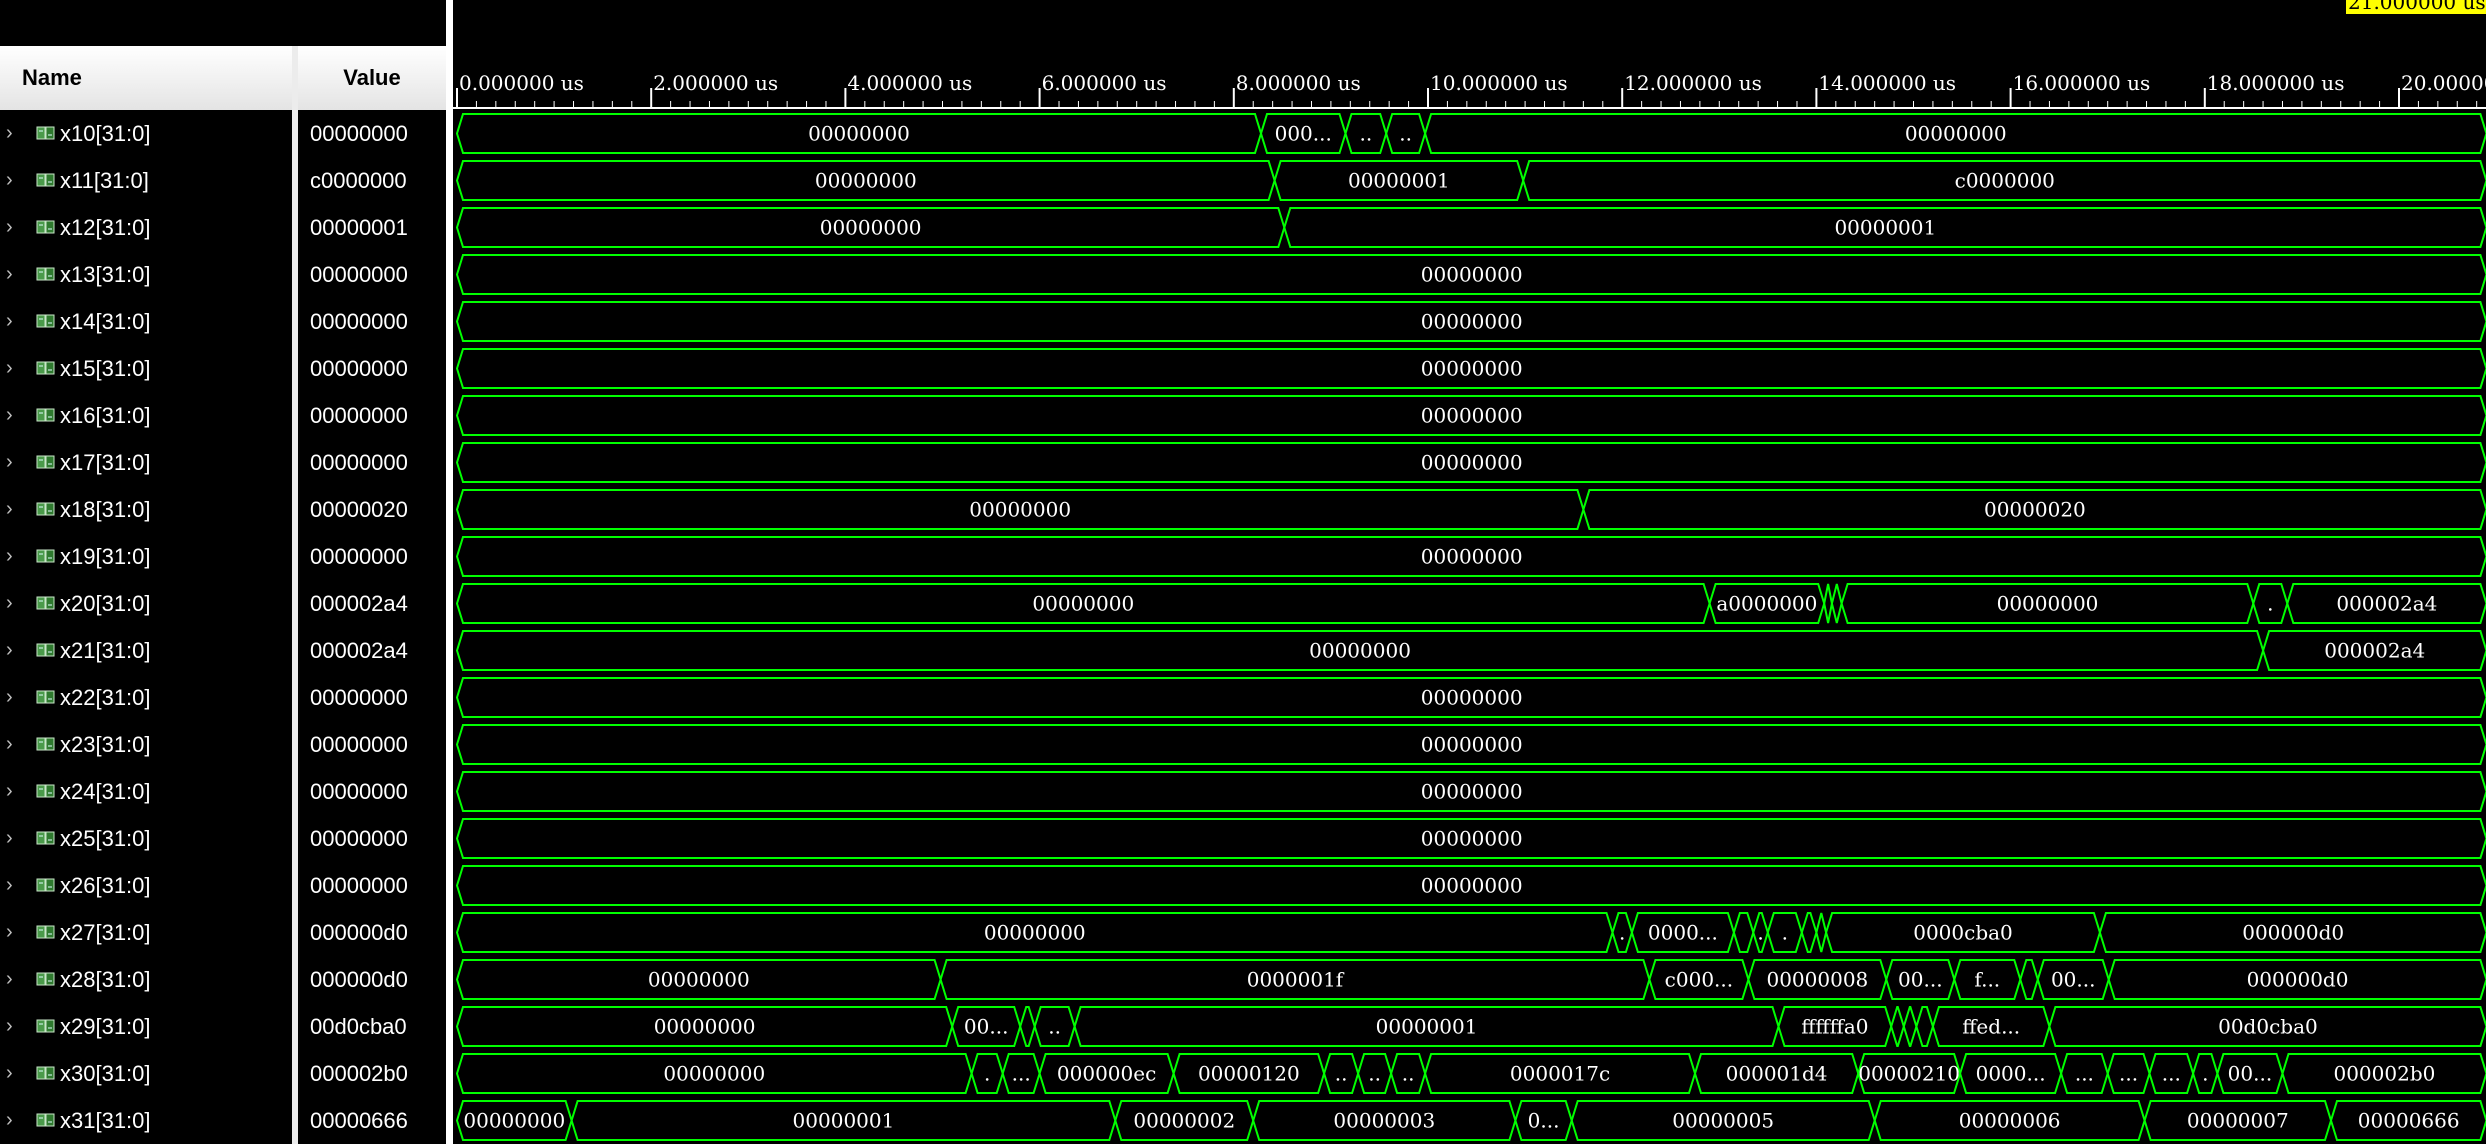  I want to click on time-tick-label: 0.000000 us, so click(521, 83).